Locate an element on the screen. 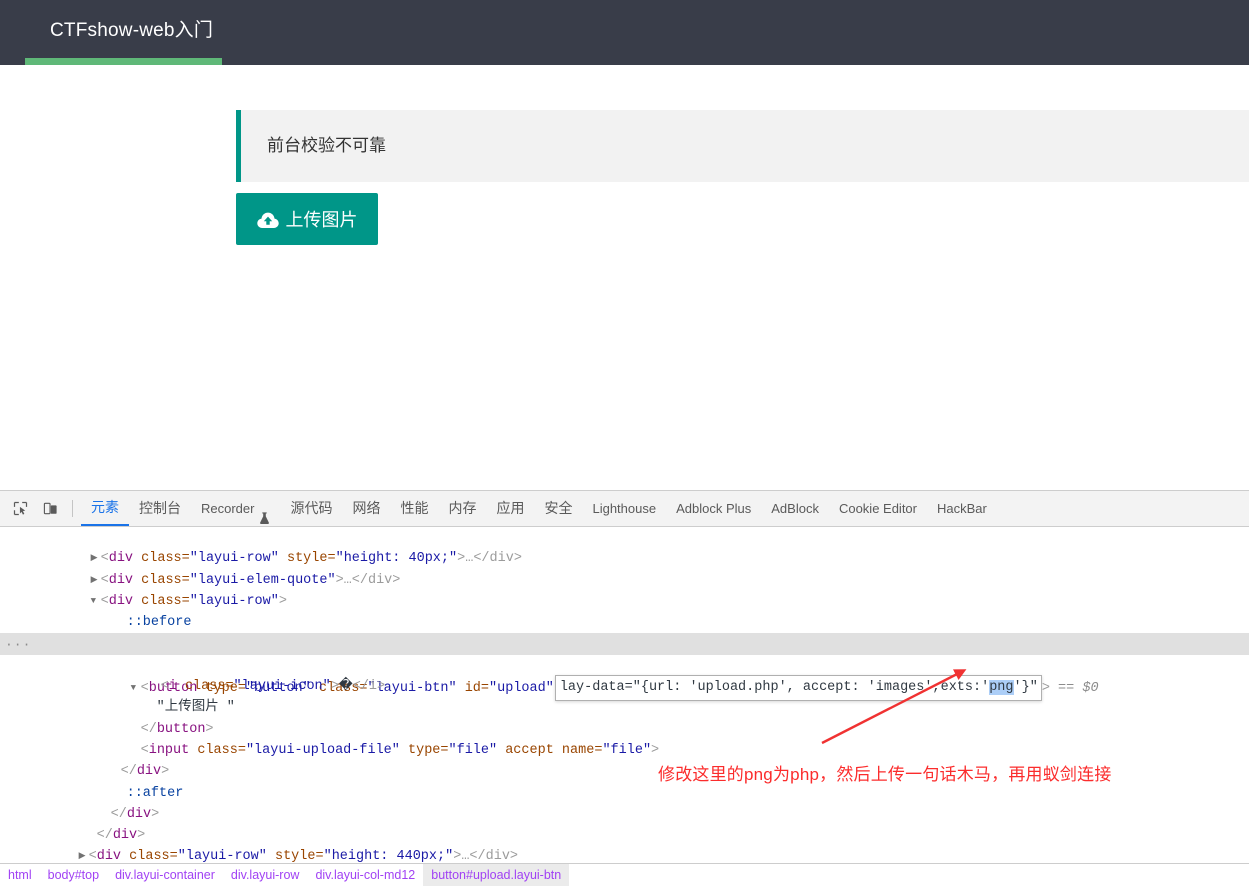 Image resolution: width=1249 pixels, height=886 pixels. tab-performance: 性能 is located at coordinates (414, 508).